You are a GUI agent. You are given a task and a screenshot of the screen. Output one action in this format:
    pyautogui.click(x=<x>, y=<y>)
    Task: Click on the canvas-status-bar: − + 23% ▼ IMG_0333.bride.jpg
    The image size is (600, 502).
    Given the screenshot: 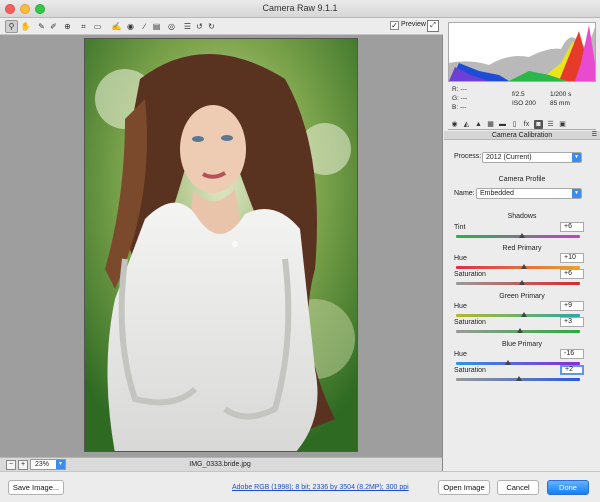 What is the action you would take?
    pyautogui.click(x=221, y=464)
    